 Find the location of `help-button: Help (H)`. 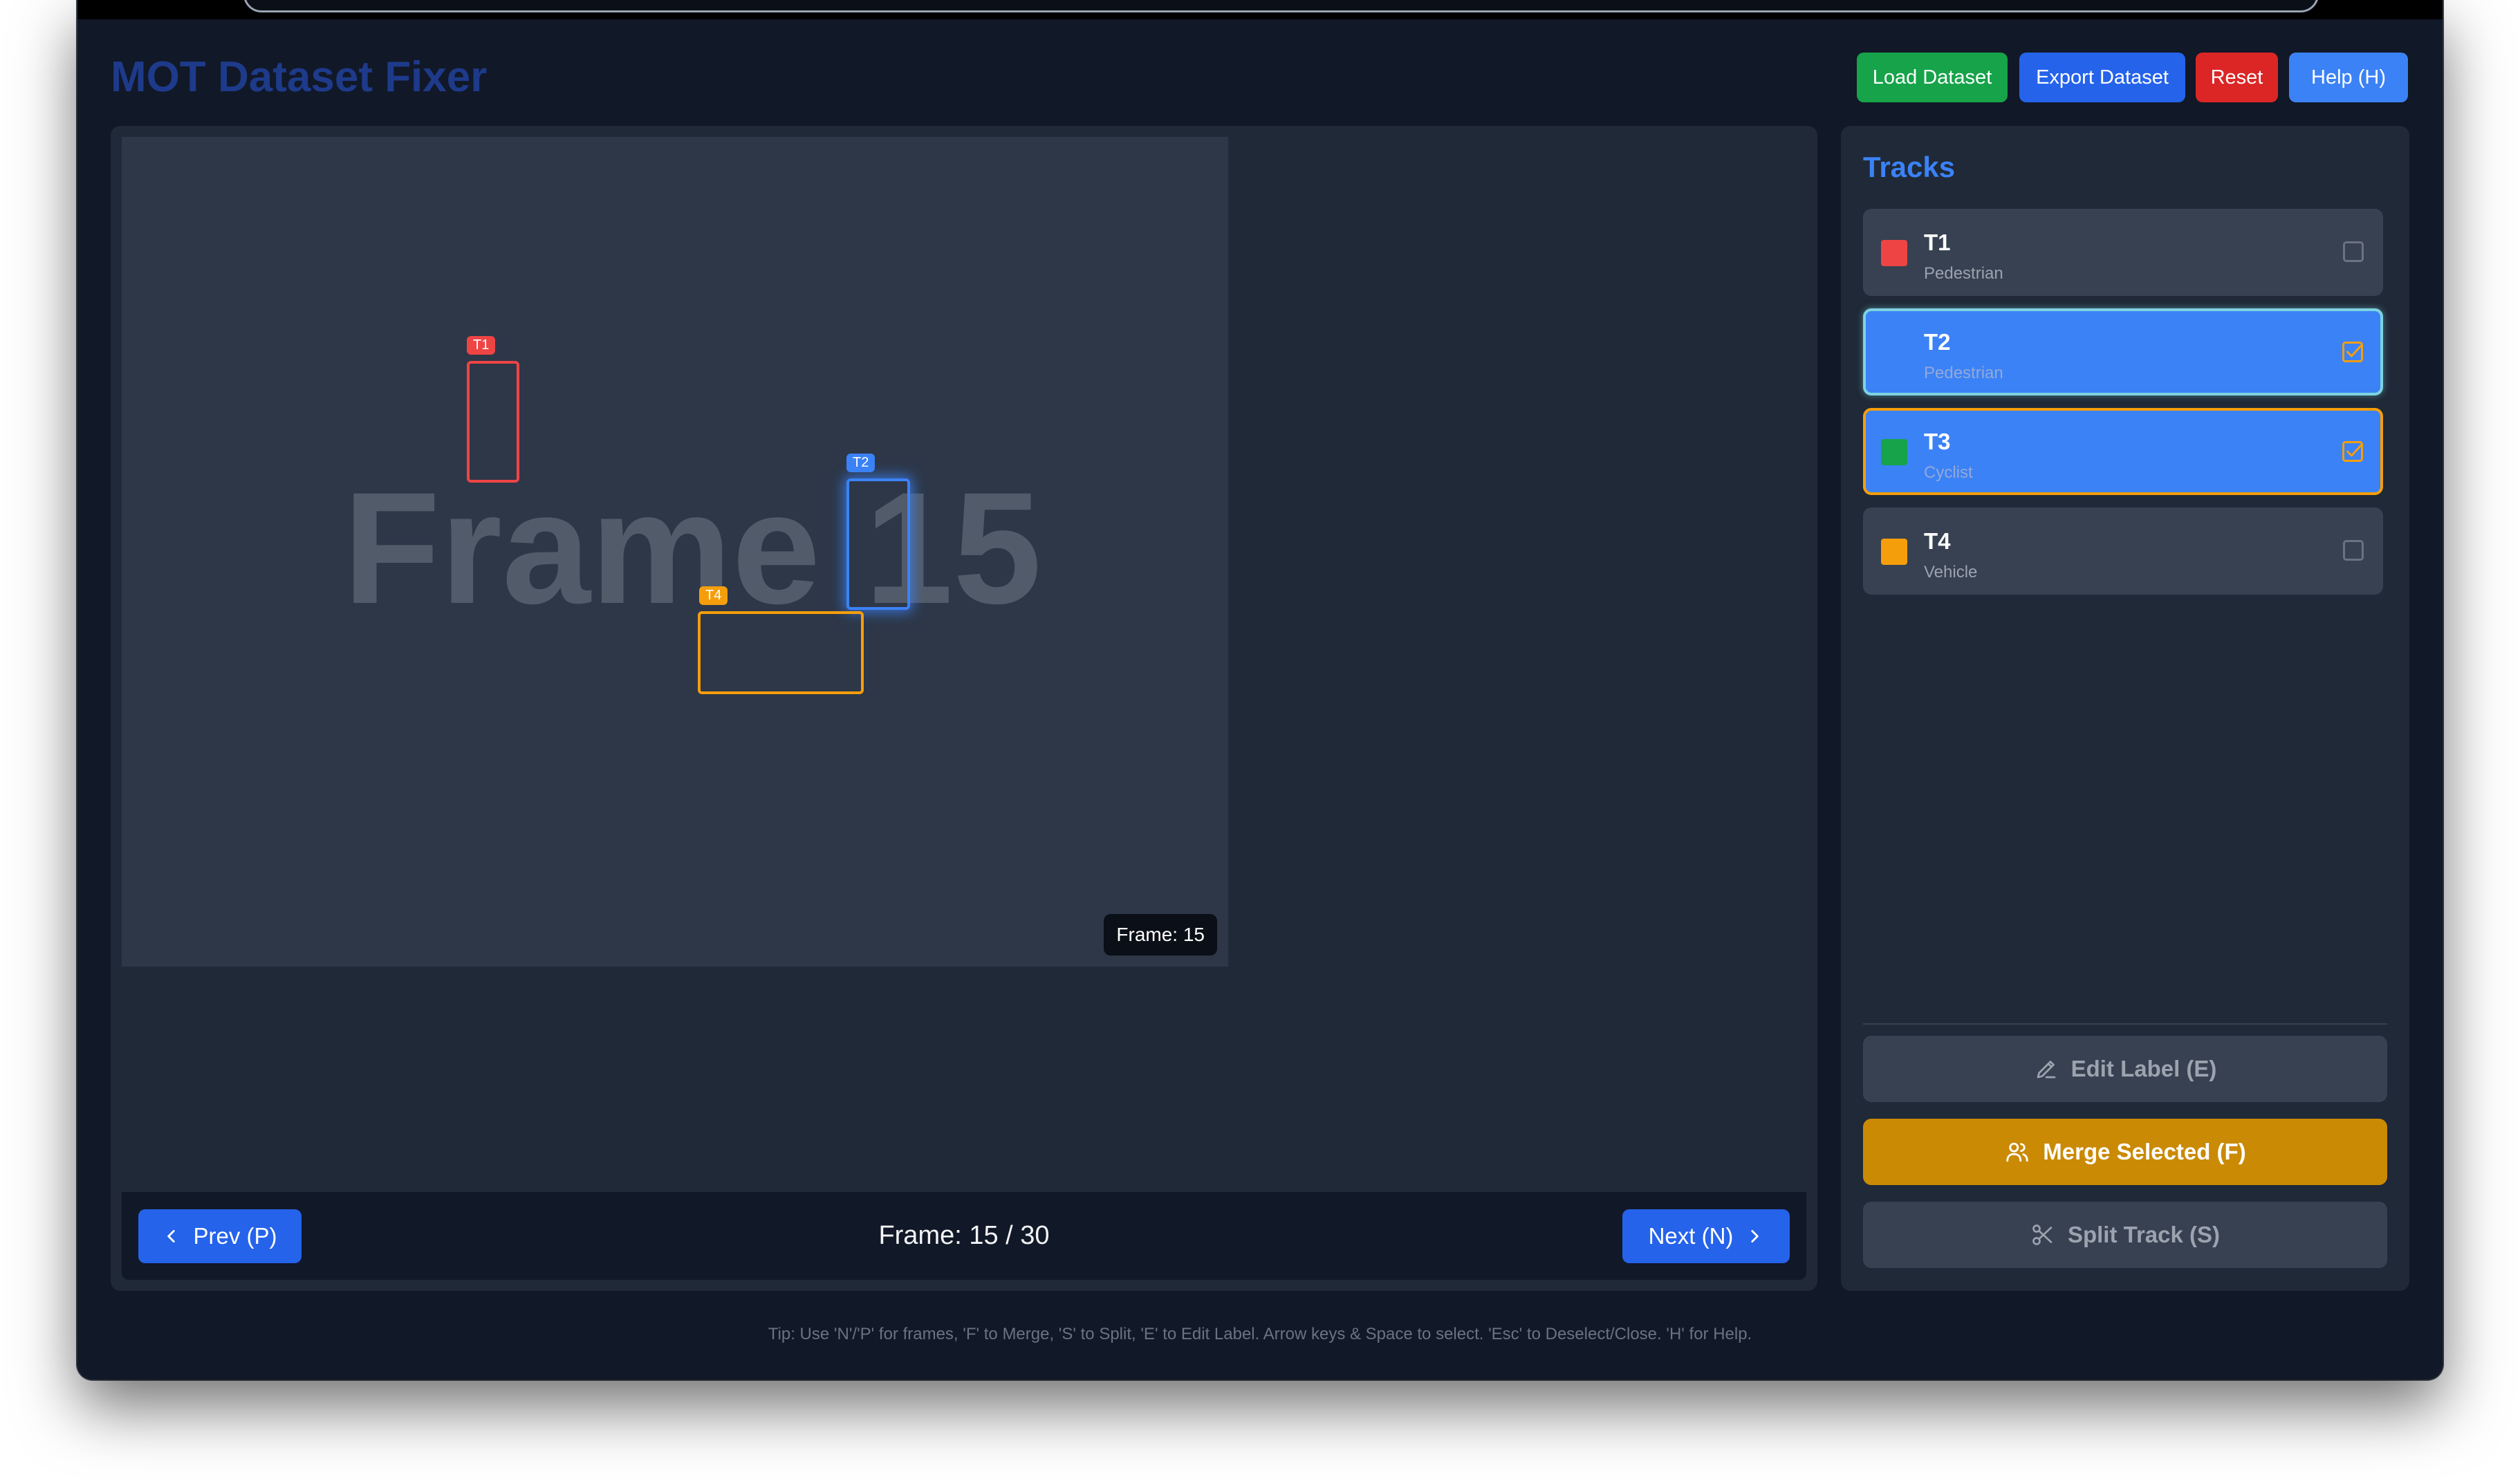

help-button: Help (H) is located at coordinates (2348, 78).